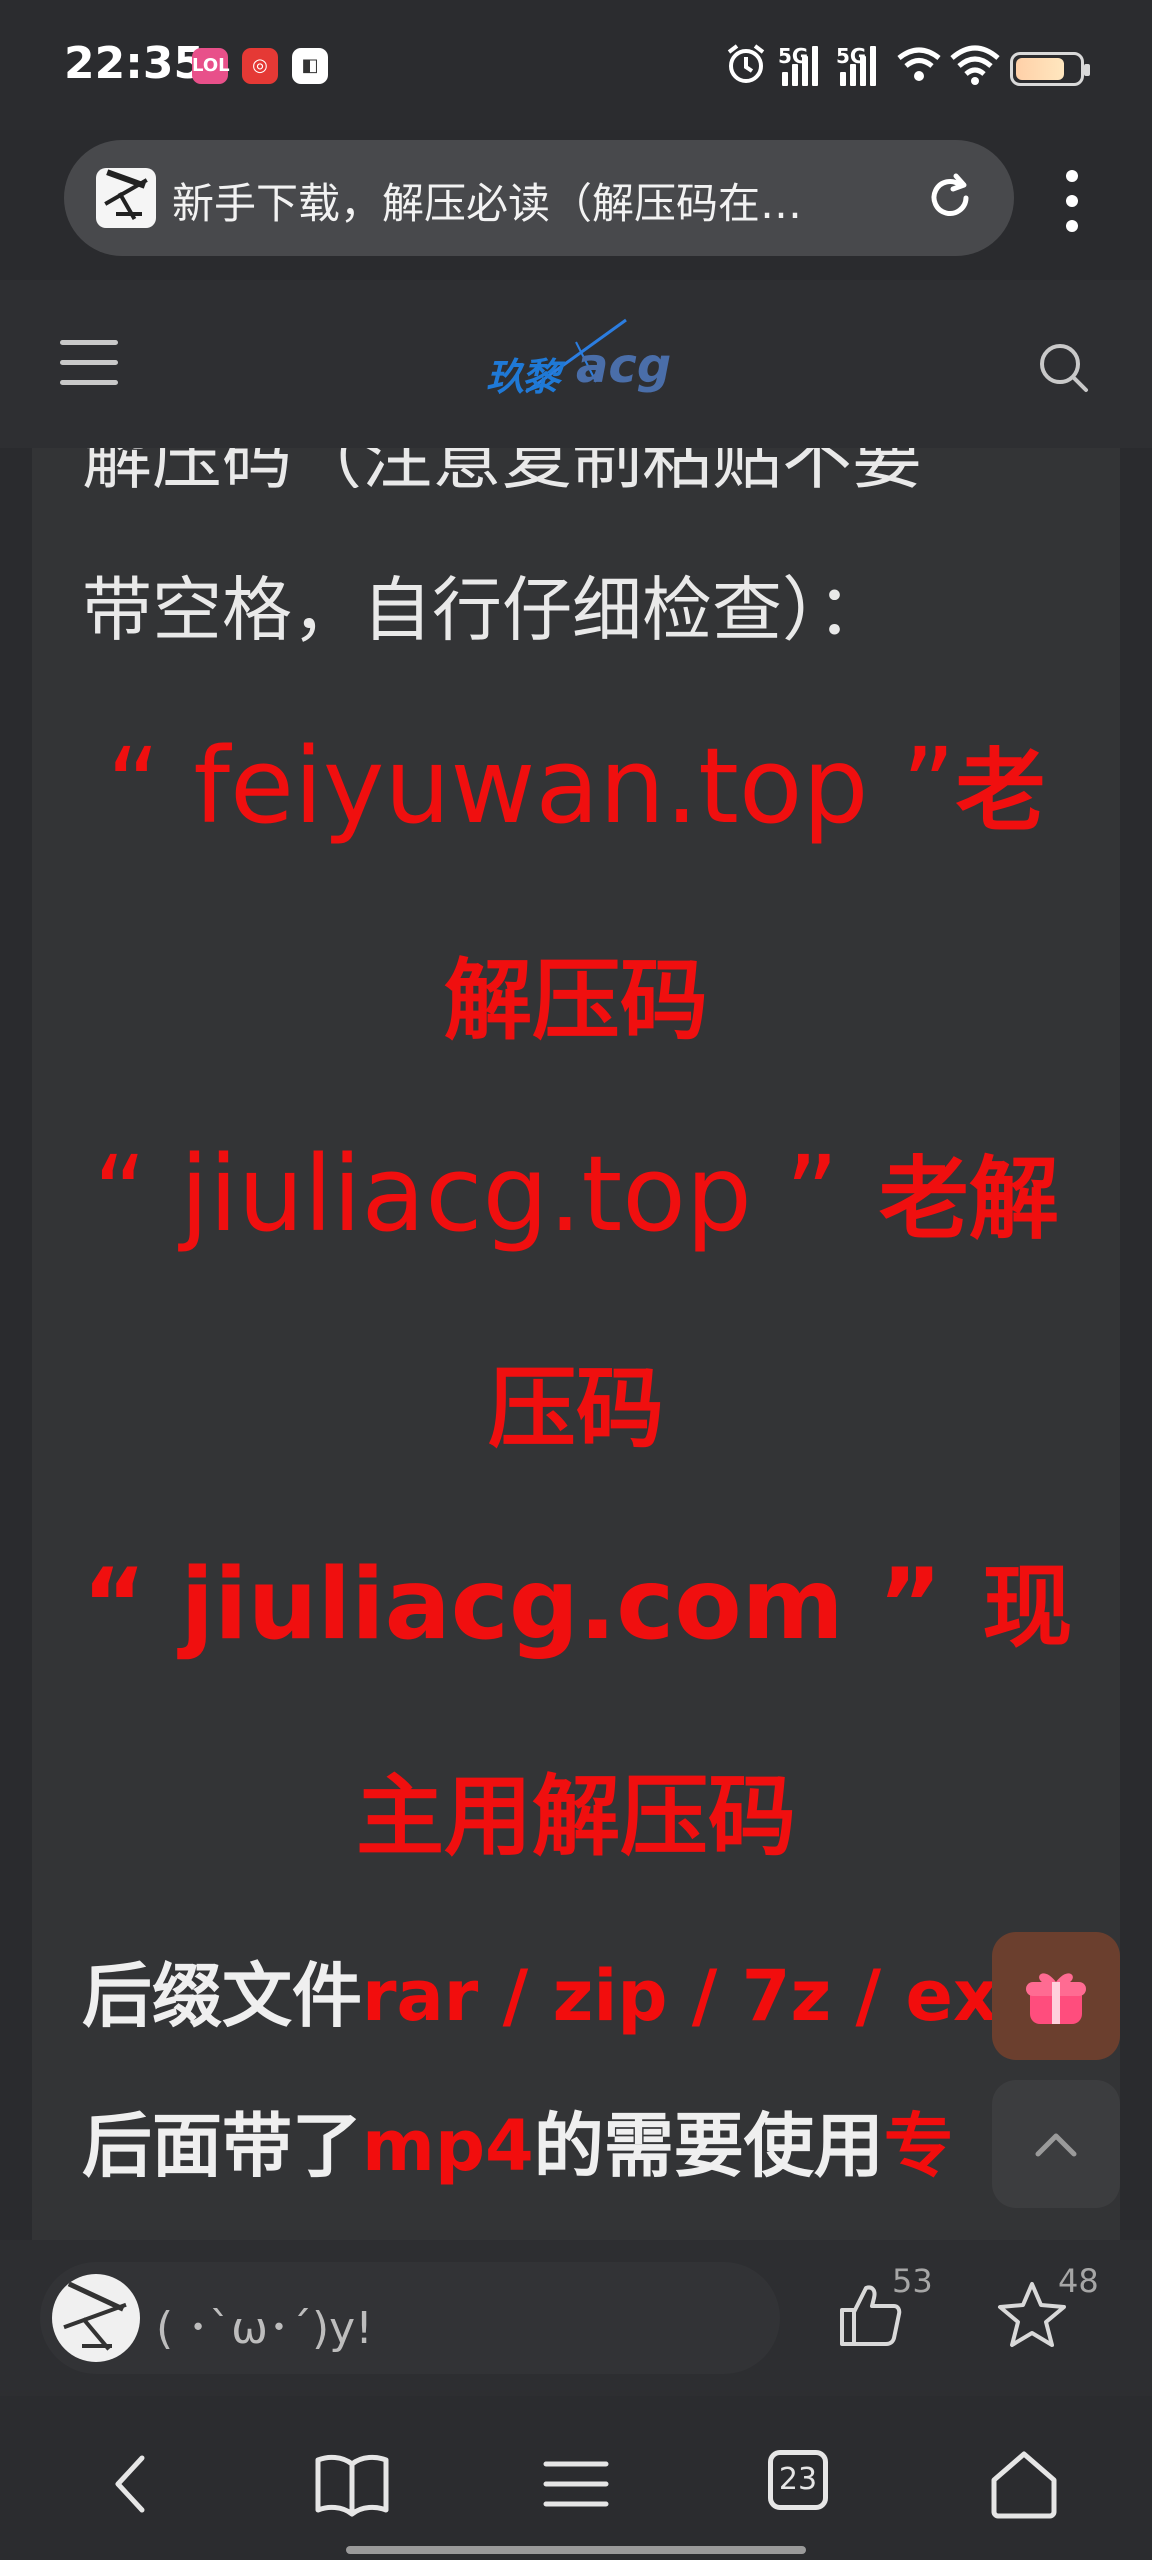 This screenshot has width=1152, height=2560. I want to click on logo-text-en: acg, so click(624, 366).